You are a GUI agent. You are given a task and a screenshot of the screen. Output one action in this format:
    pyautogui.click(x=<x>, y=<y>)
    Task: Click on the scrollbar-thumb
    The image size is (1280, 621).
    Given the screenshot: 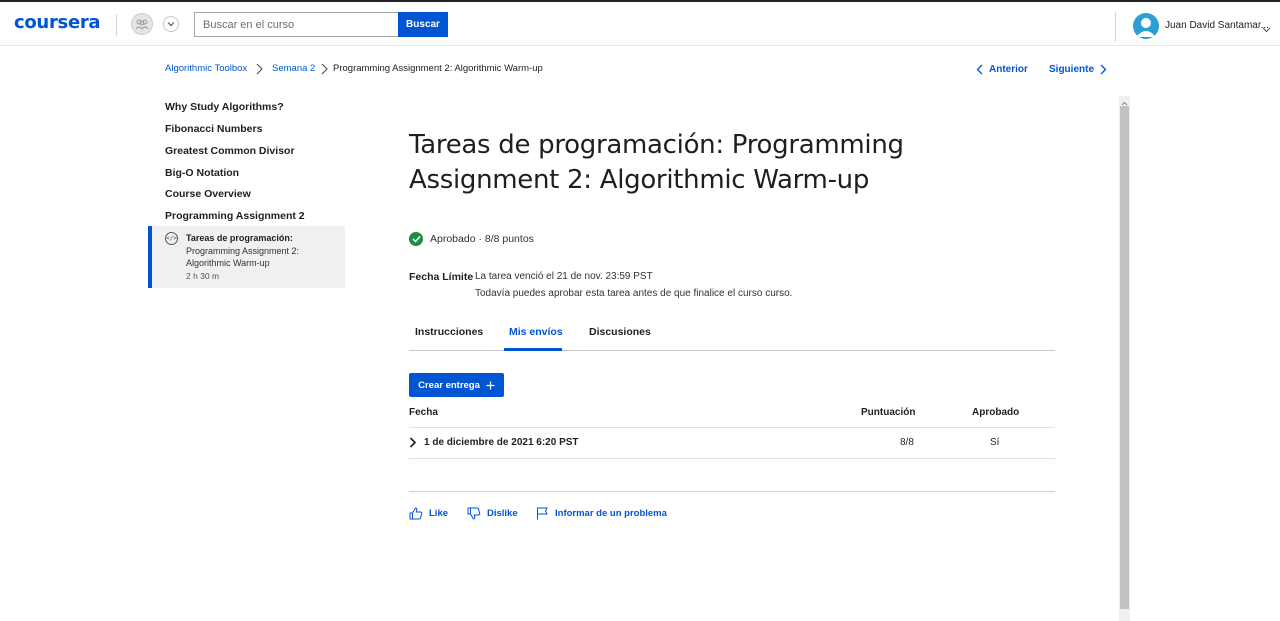 What is the action you would take?
    pyautogui.click(x=1124, y=357)
    